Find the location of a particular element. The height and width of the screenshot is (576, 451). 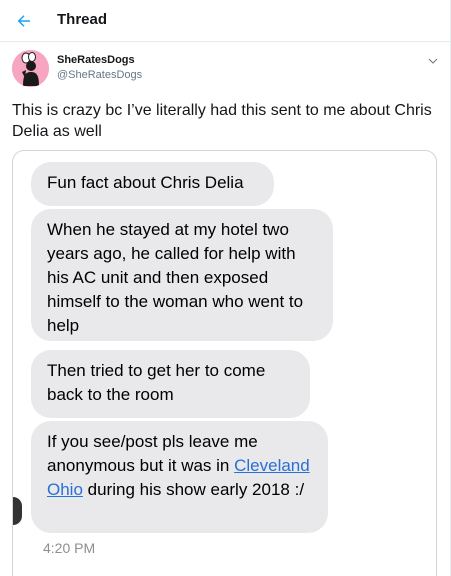

avatar is located at coordinates (30, 68).